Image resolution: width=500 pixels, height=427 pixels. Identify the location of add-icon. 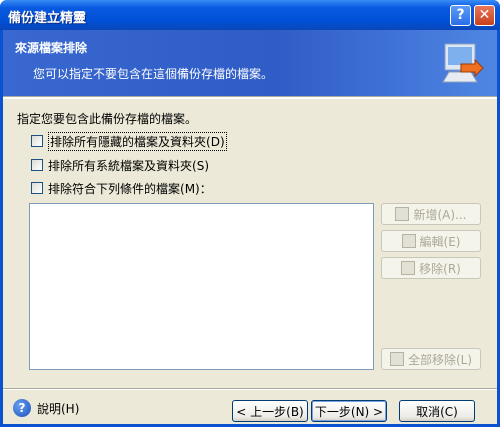
(402, 214).